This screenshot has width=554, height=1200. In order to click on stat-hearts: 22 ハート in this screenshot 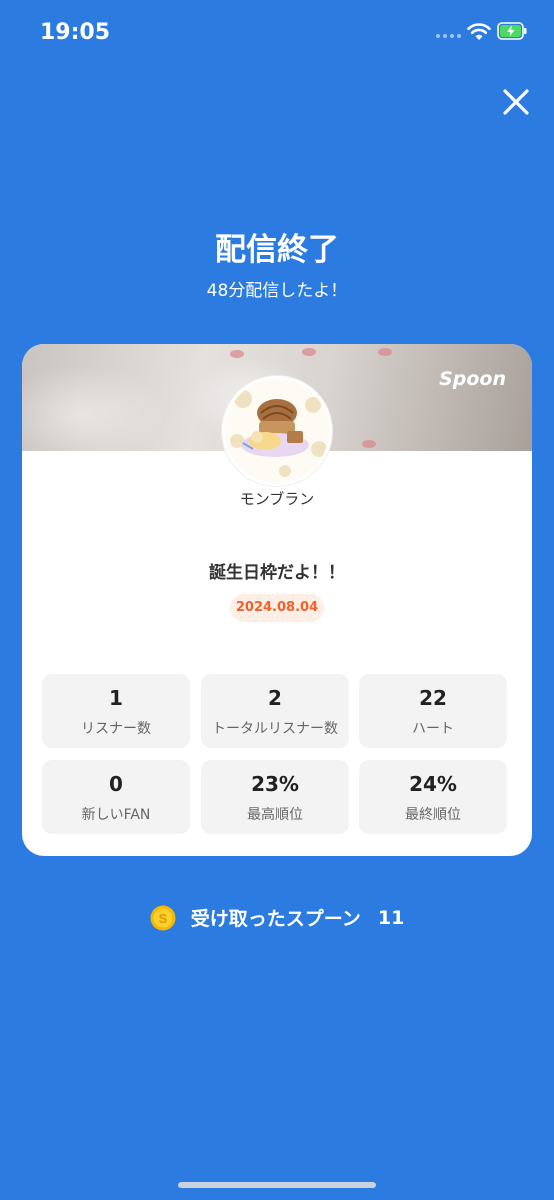, I will do `click(433, 711)`.